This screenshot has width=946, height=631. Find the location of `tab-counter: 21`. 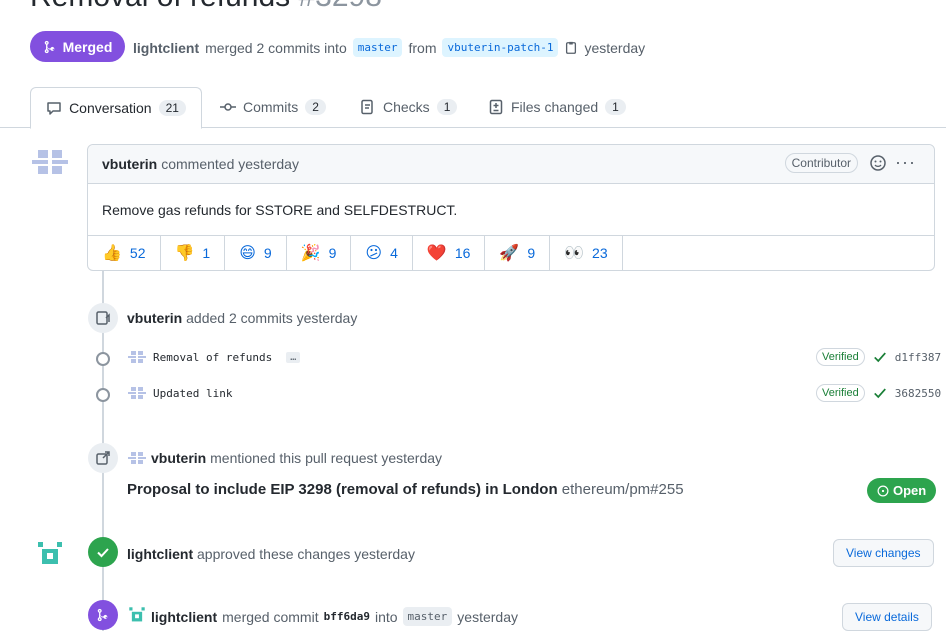

tab-counter: 21 is located at coordinates (172, 108).